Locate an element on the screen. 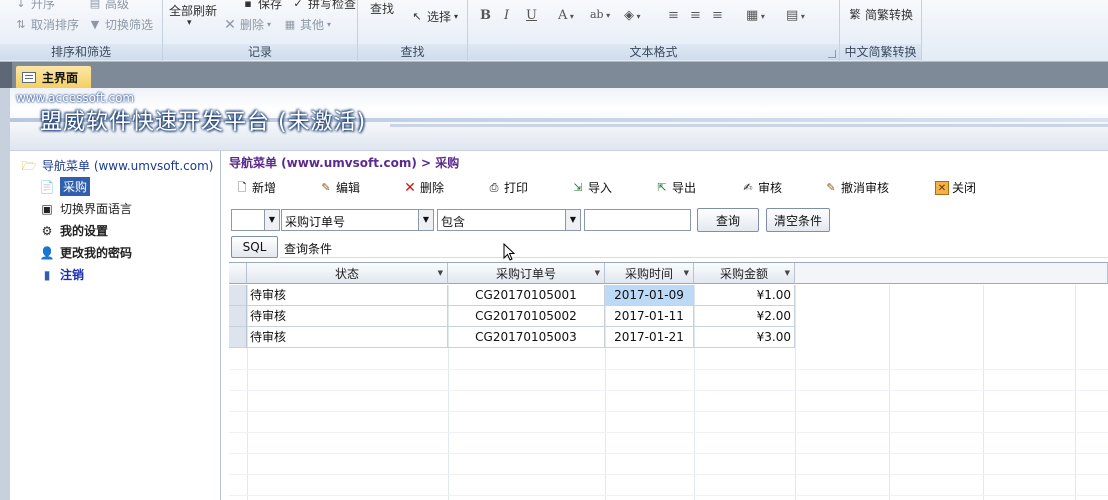 This screenshot has width=1108, height=500. refresh-dropdown-icon: ▾ is located at coordinates (189, 23).